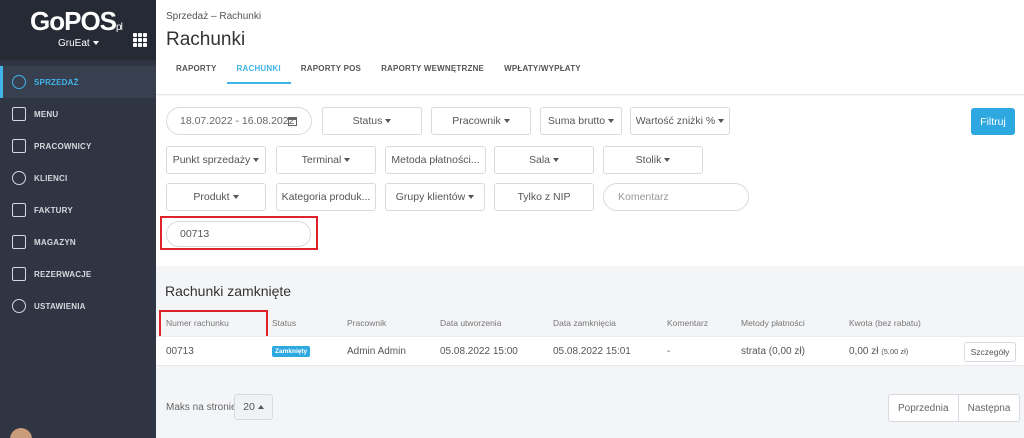 The height and width of the screenshot is (438, 1024). I want to click on sidebar-item-sprzedaz: SPRZEDAŻ, so click(78, 82).